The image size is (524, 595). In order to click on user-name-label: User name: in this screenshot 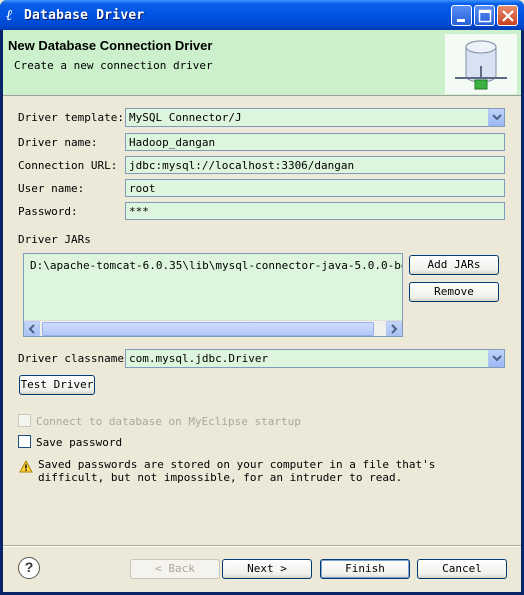, I will do `click(51, 188)`.